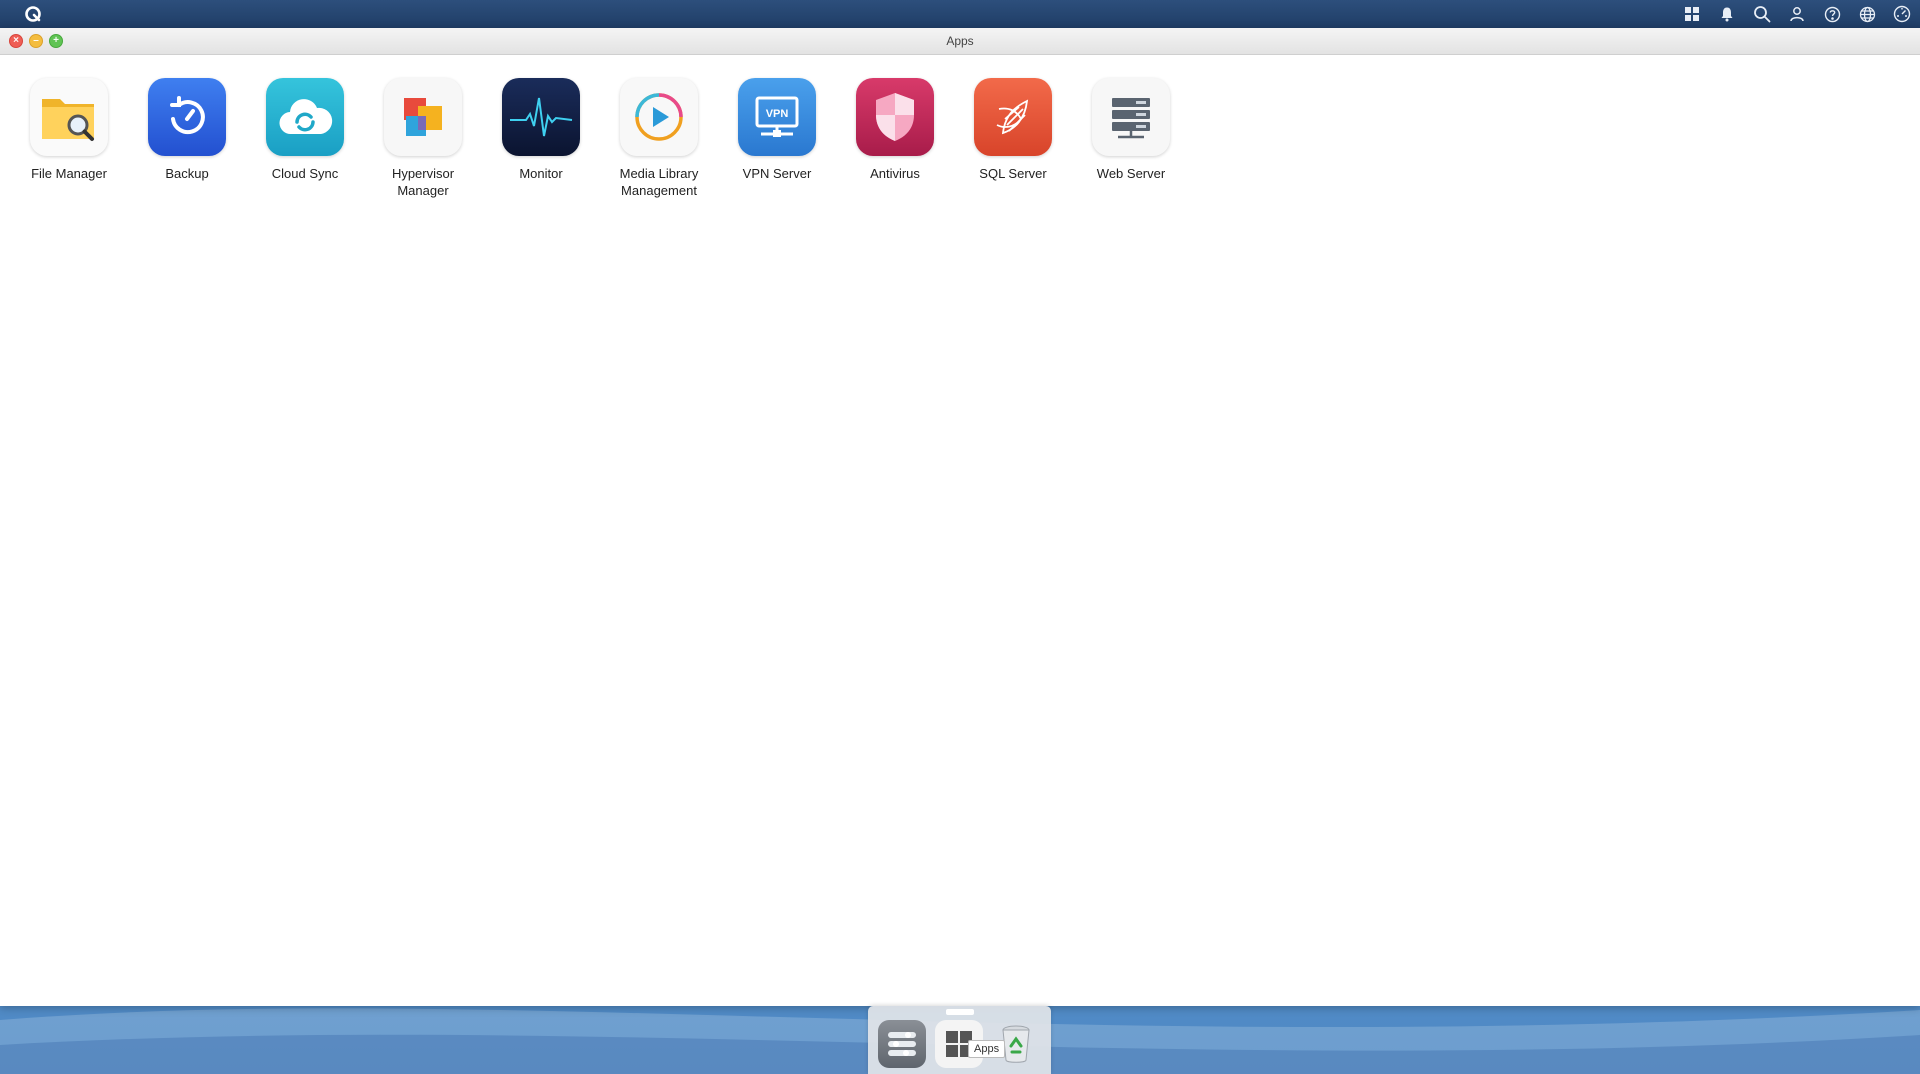 This screenshot has width=1920, height=1074. What do you see at coordinates (69, 173) in the screenshot?
I see `app-label: File Manager` at bounding box center [69, 173].